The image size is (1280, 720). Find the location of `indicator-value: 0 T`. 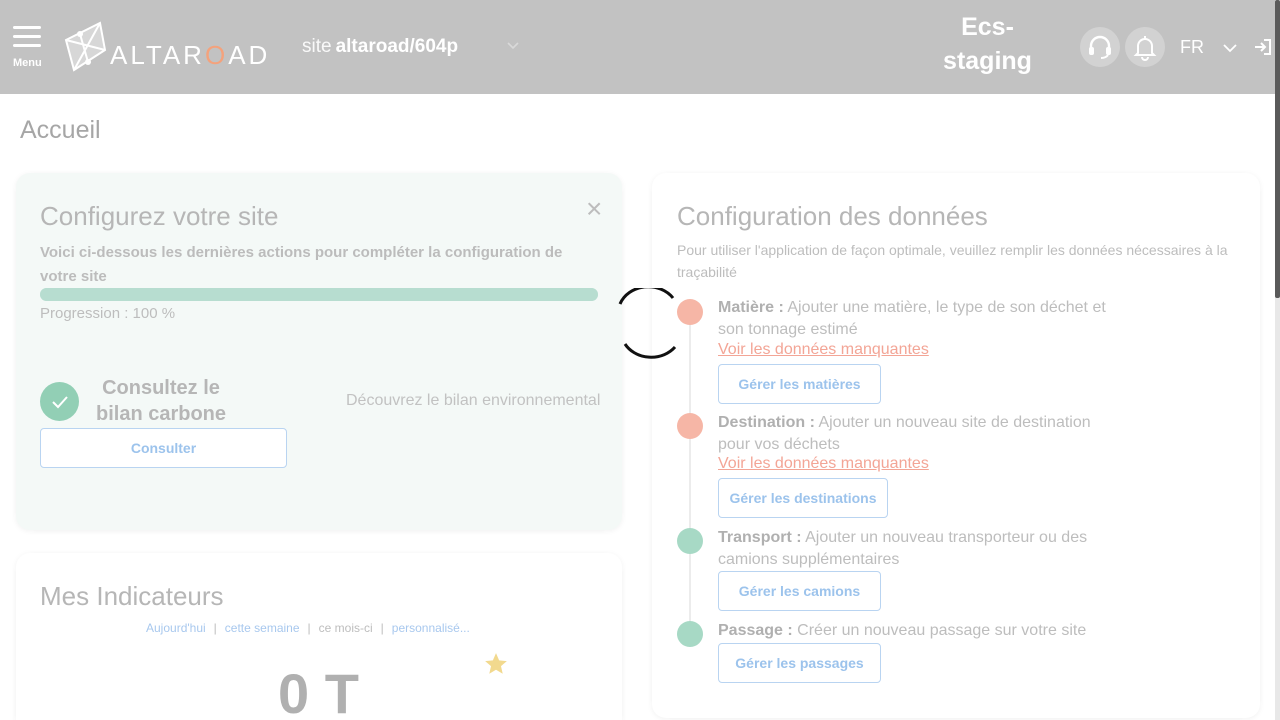

indicator-value: 0 T is located at coordinates (318, 691).